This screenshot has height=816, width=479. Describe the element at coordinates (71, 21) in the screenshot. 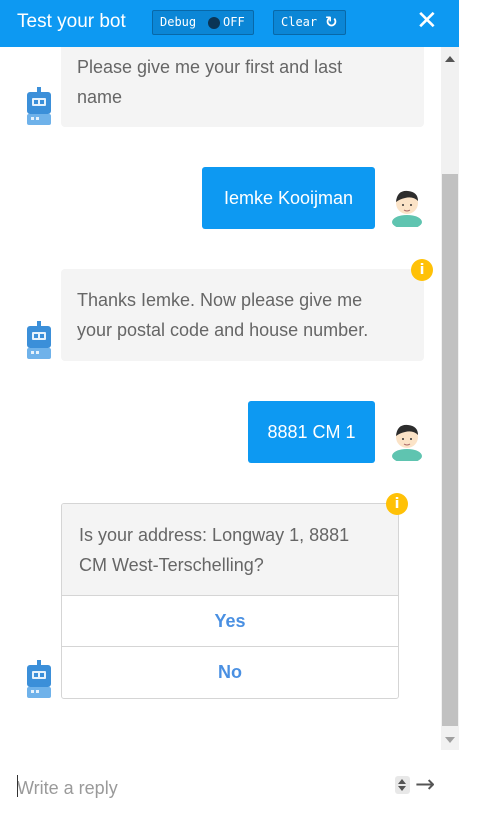

I see `header-title: Test your bot` at that location.